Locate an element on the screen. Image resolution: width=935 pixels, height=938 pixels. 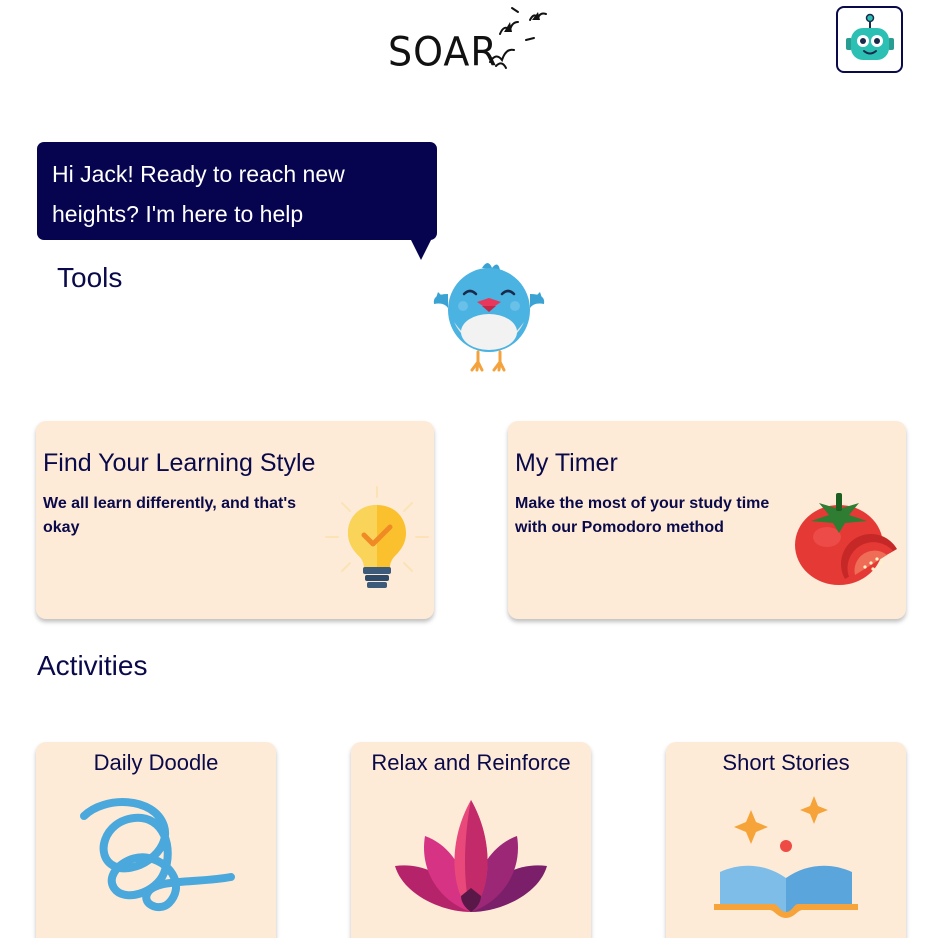
relax-reinforce-card: Relax and Reinforce is located at coordinates (471, 840).